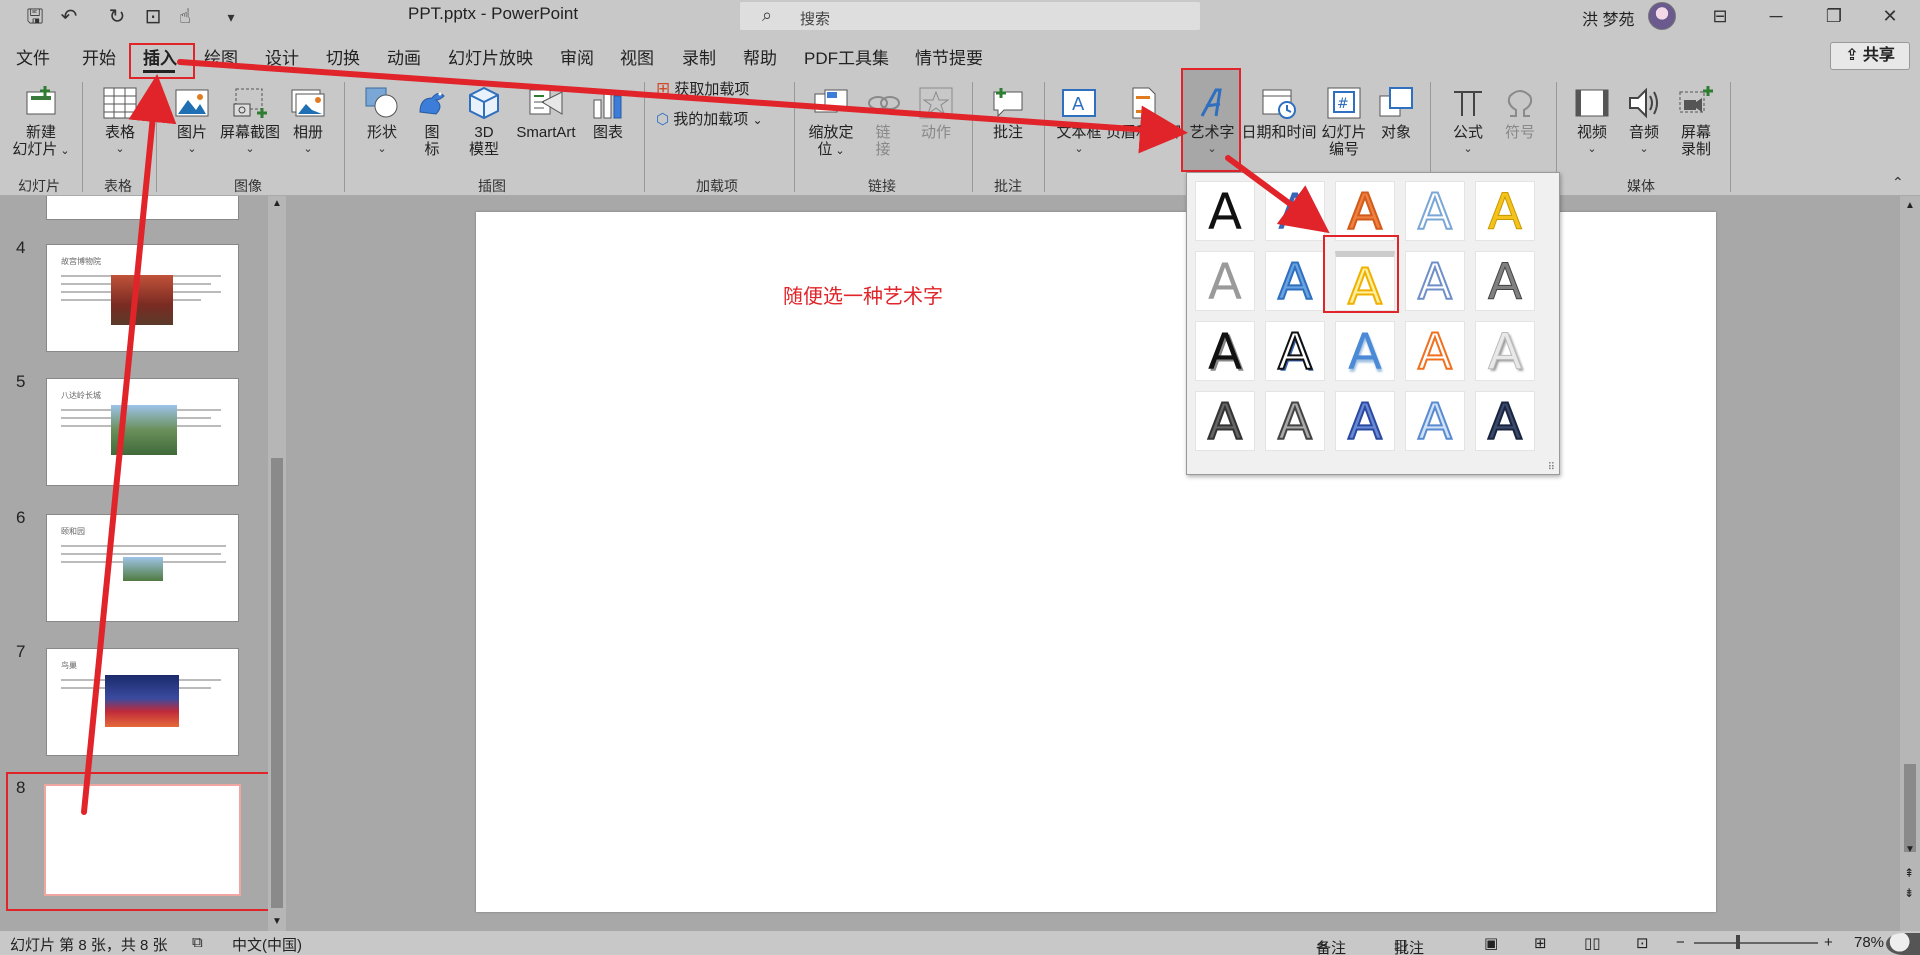 The height and width of the screenshot is (955, 1920). What do you see at coordinates (160, 56) in the screenshot?
I see `tab-insert: 插入` at bounding box center [160, 56].